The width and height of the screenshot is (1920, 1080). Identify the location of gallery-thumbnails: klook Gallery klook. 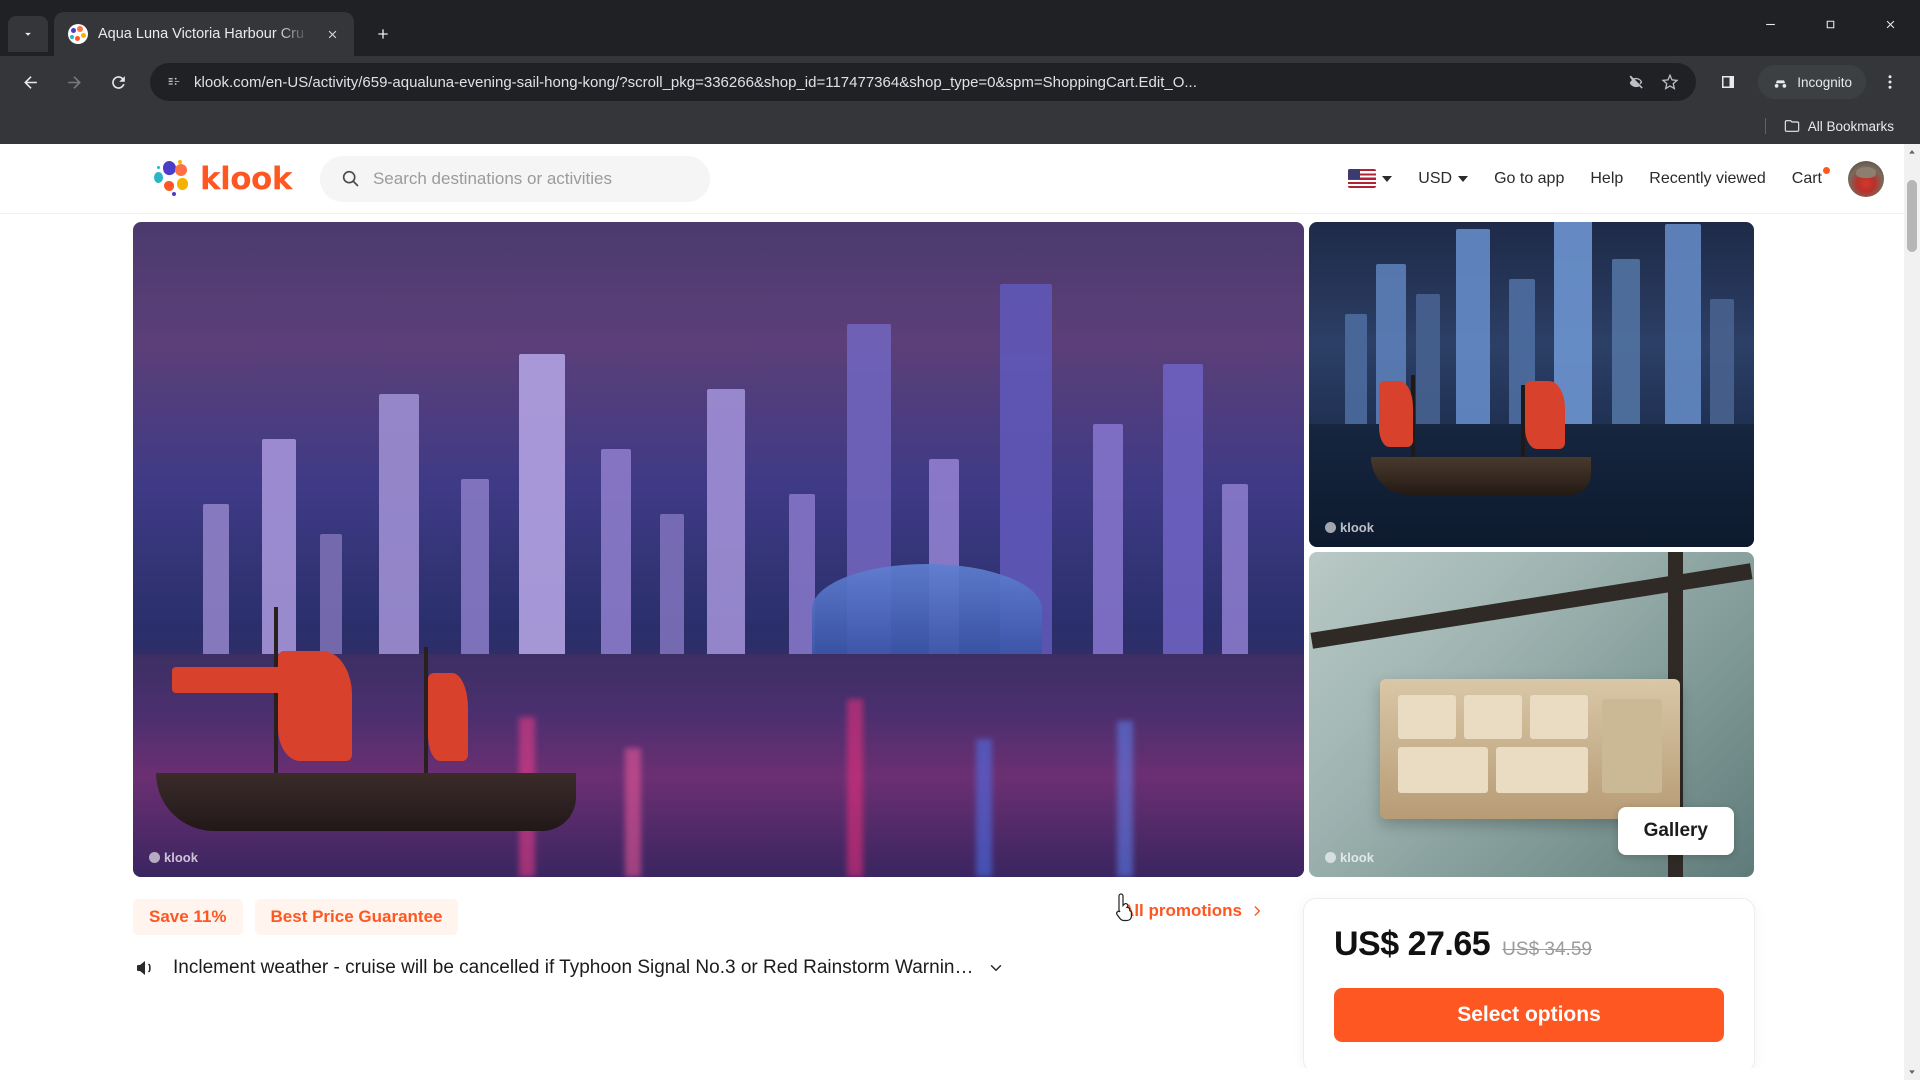
(1531, 549).